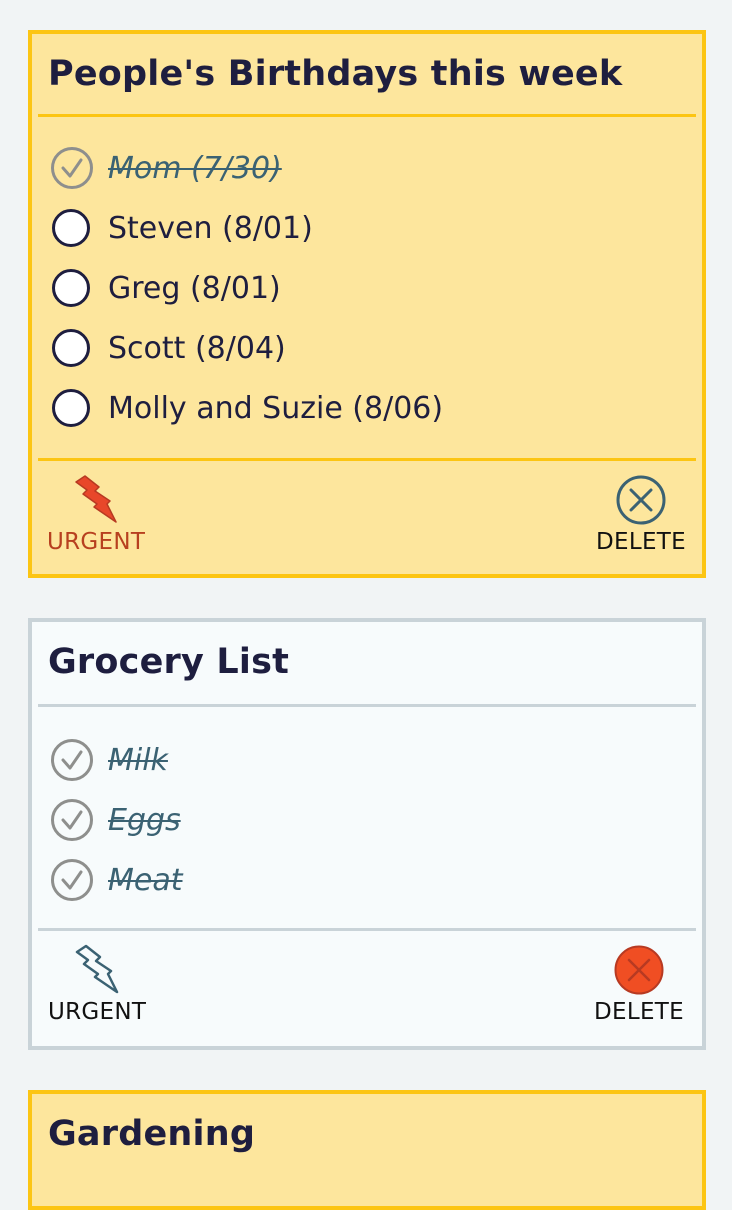  I want to click on note-title: People's Birthdays this week, so click(335, 74).